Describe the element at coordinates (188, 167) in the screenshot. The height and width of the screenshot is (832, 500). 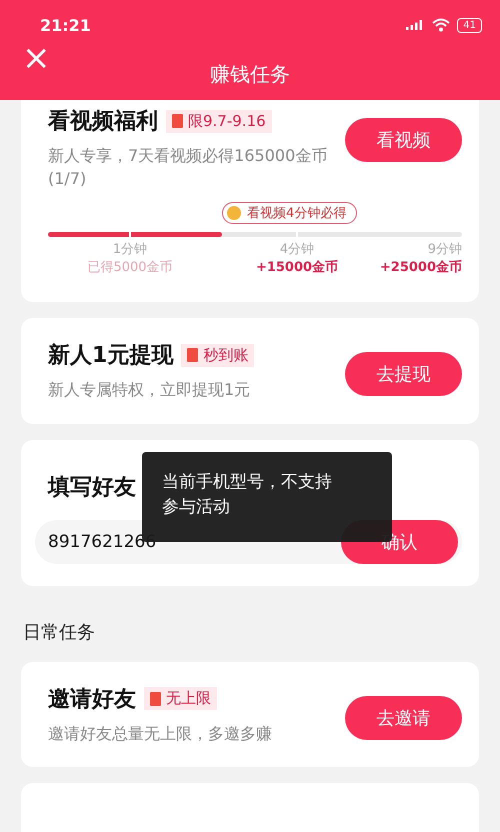
I see `task-description: 新人专享，7天看视频必得165000金币(1/7)` at that location.